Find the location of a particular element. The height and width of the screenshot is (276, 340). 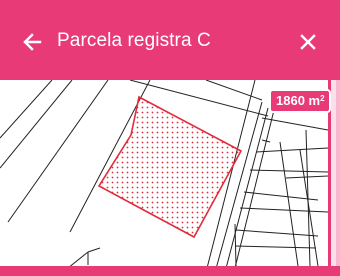

arrow-left-icon is located at coordinates (32, 42).